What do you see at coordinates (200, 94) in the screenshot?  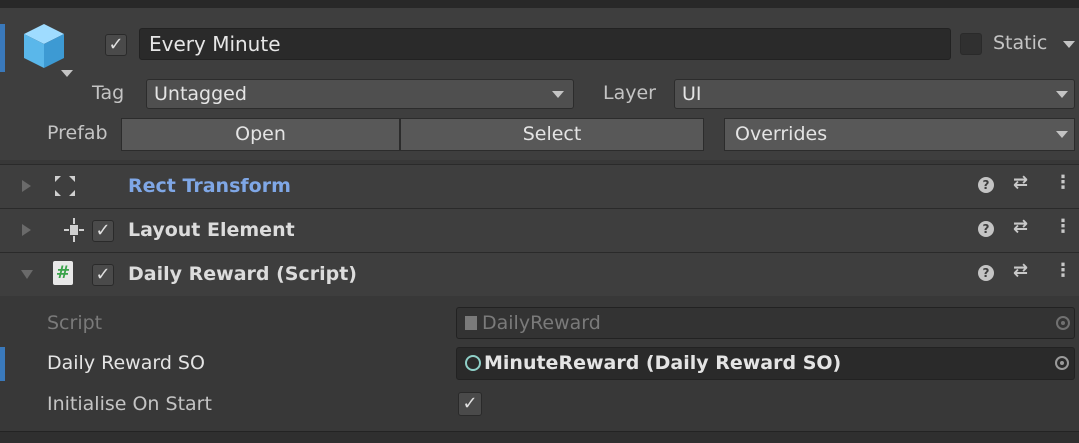 I see `tag-value: Untagged` at bounding box center [200, 94].